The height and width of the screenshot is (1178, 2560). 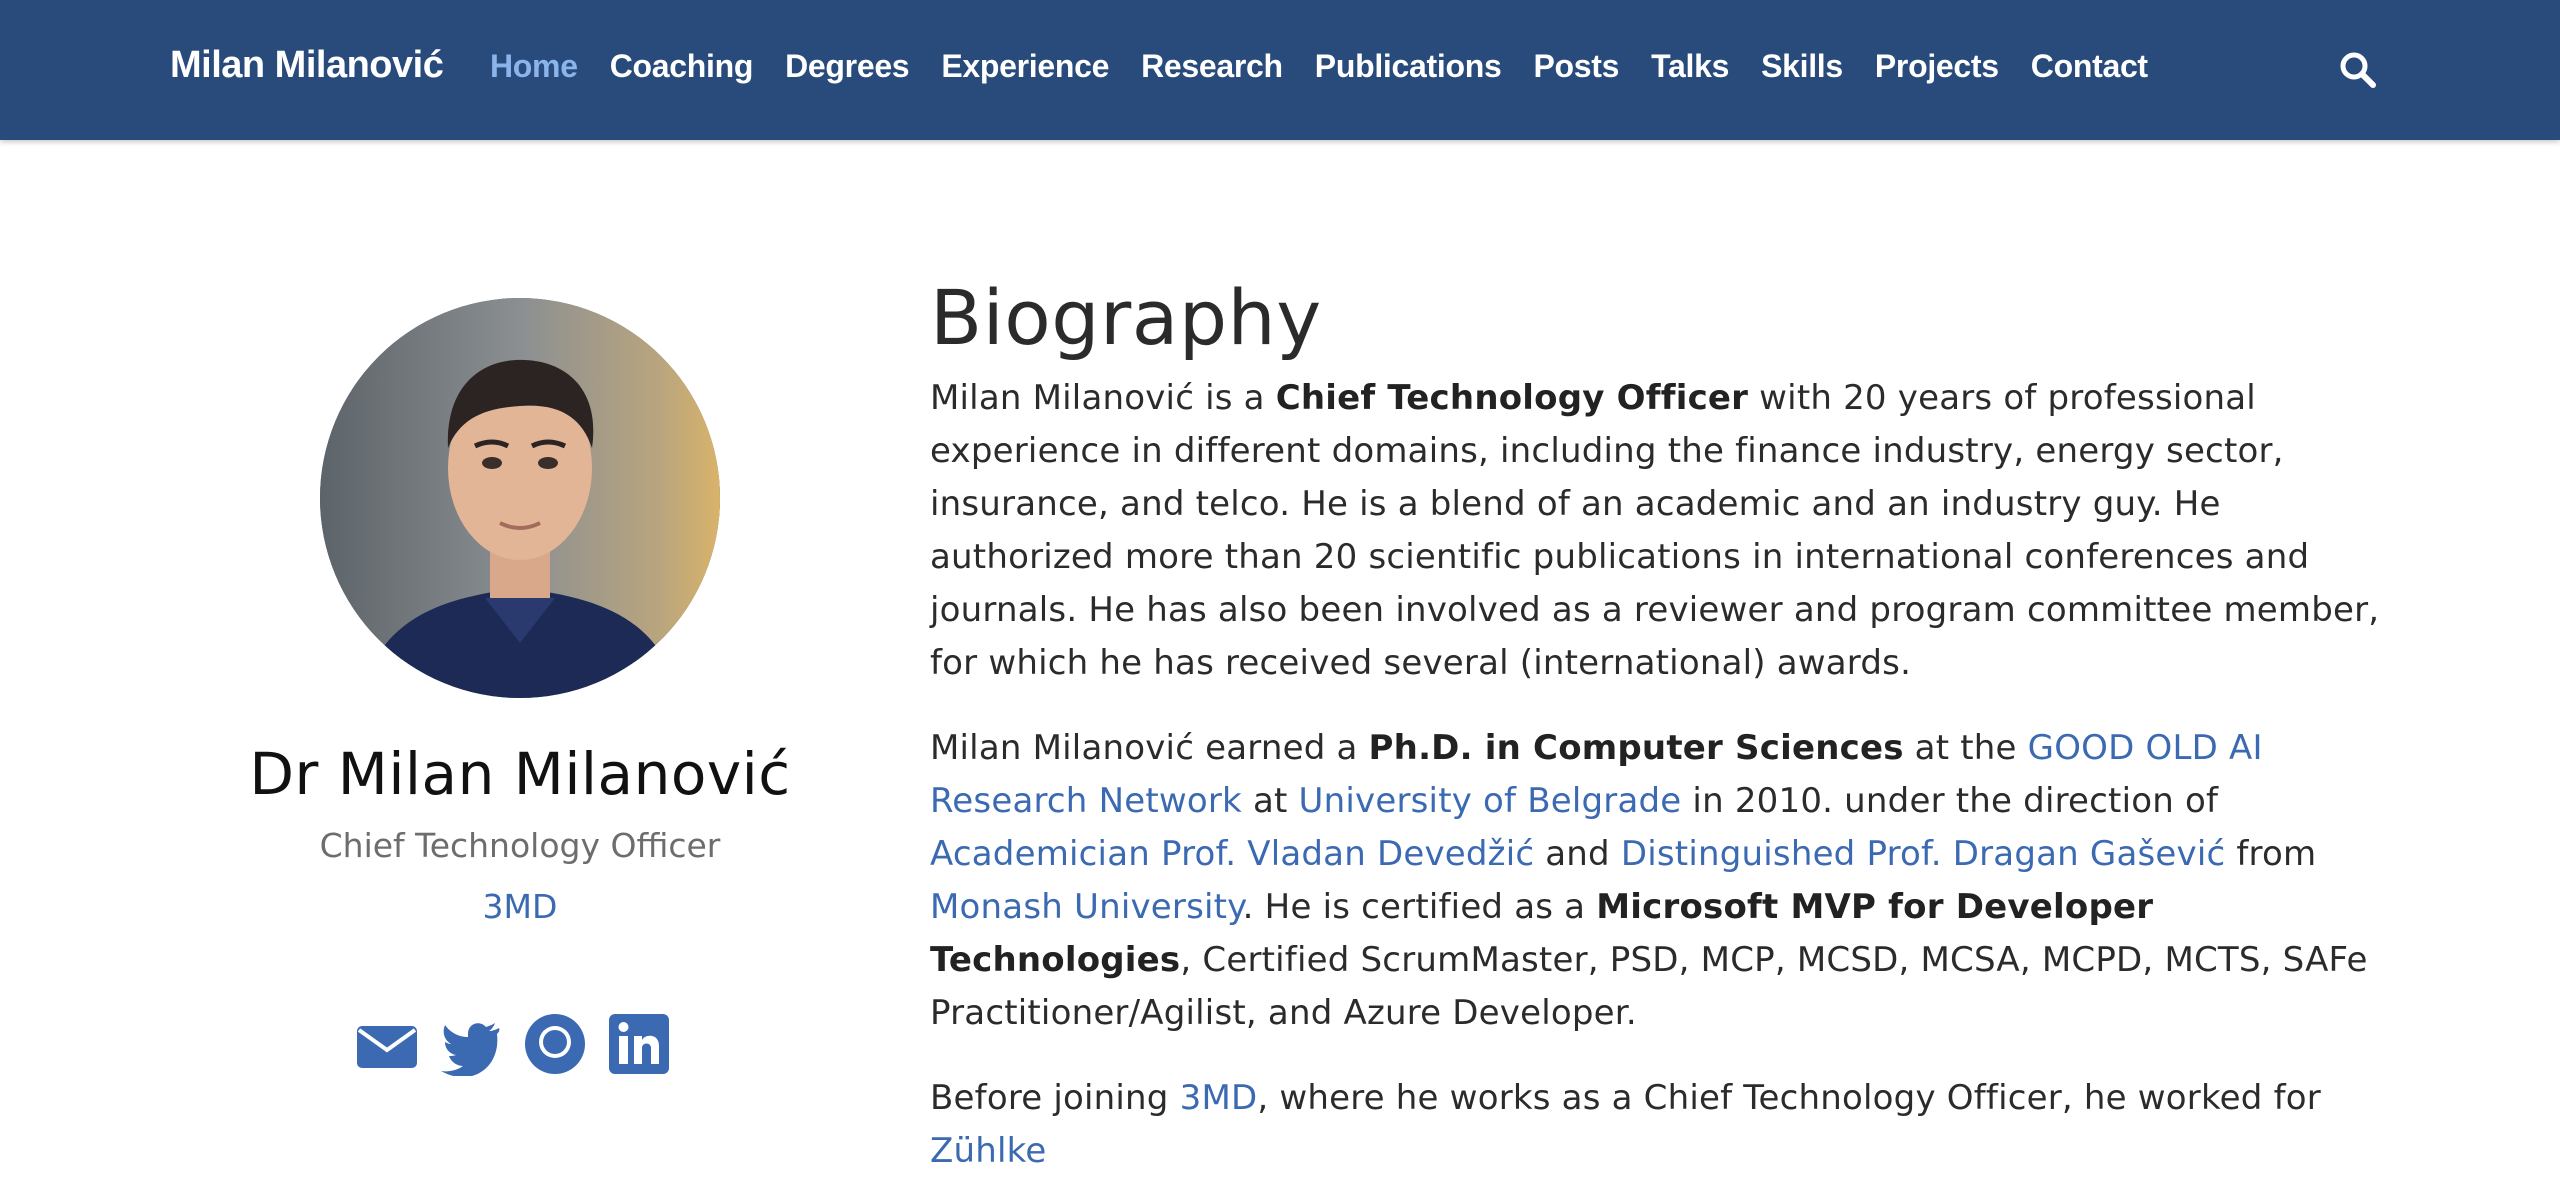 What do you see at coordinates (1512, 398) in the screenshot?
I see `bio-bold-text: Chief Technology Officer` at bounding box center [1512, 398].